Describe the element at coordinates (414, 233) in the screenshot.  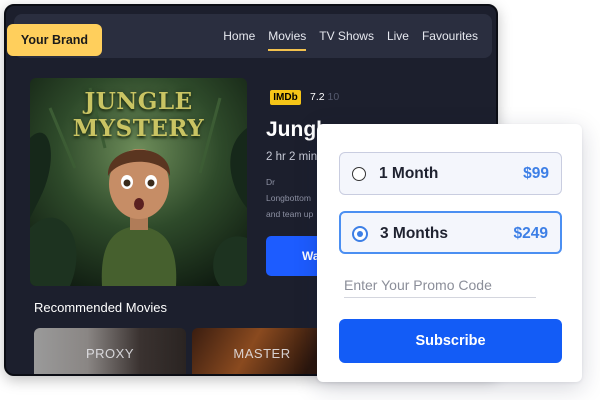
I see `plan-name: 3 Months` at that location.